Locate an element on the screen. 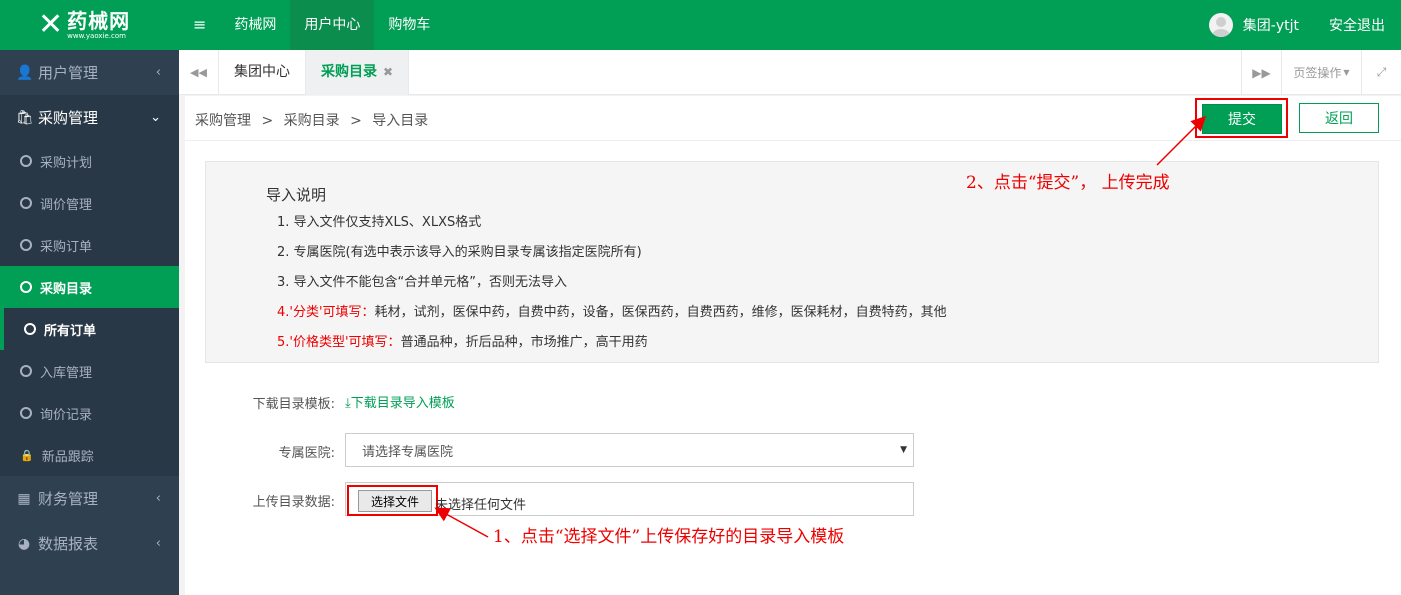 The height and width of the screenshot is (595, 1401). arrow-to-submit is located at coordinates (1181, 140).